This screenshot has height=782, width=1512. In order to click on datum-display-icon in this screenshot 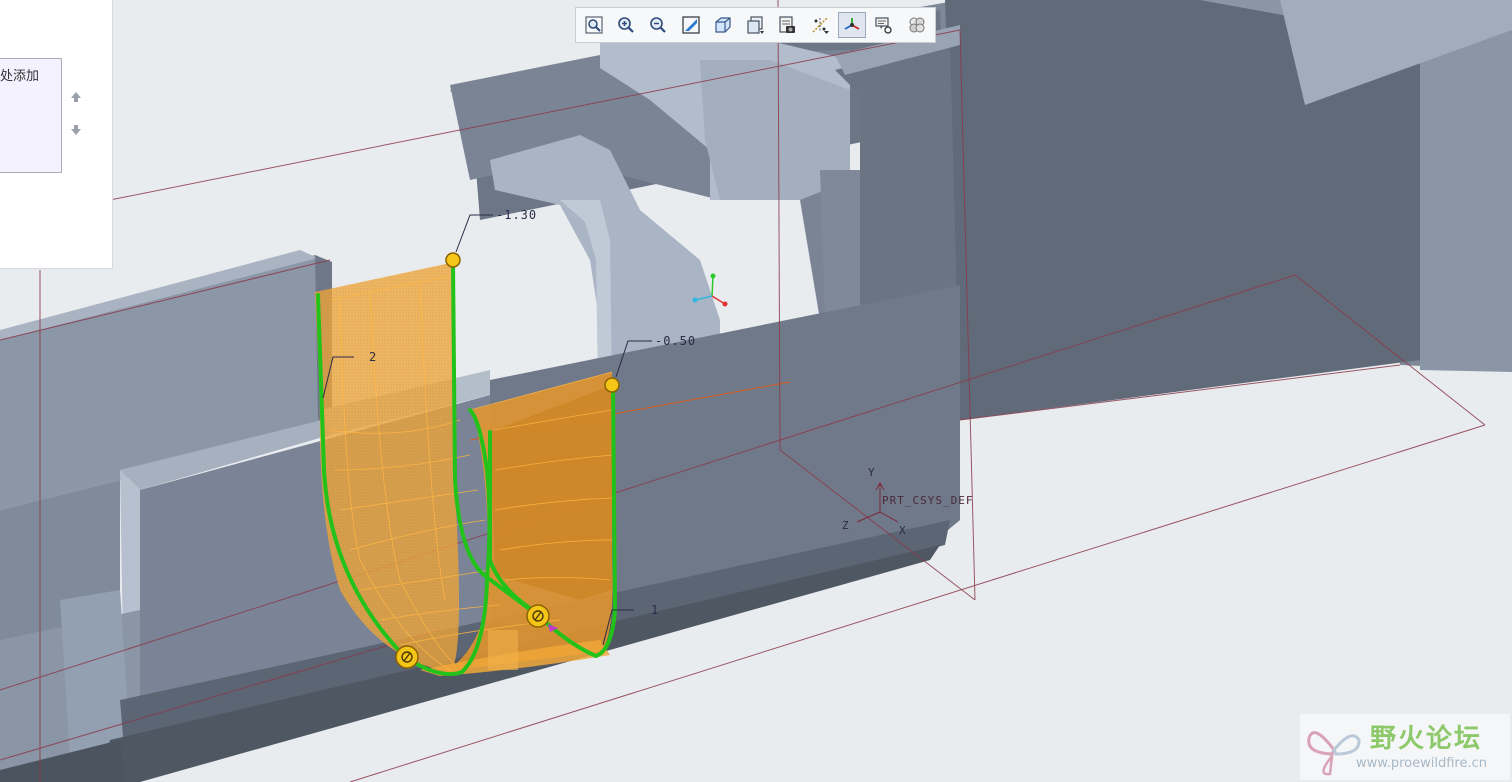, I will do `click(820, 25)`.